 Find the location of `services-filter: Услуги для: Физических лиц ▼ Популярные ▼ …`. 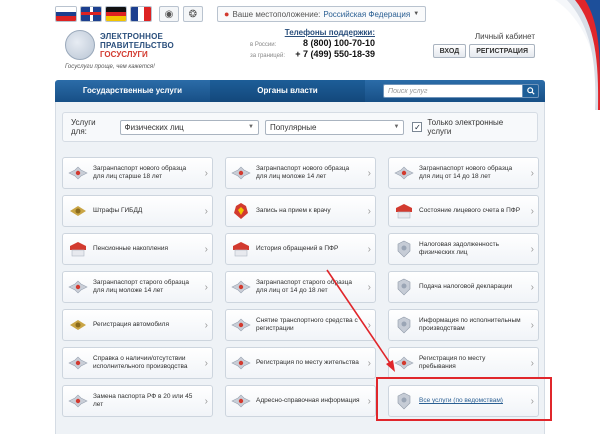

services-filter: Услуги для: Физических лиц ▼ Популярные ▼ … is located at coordinates (300, 127).